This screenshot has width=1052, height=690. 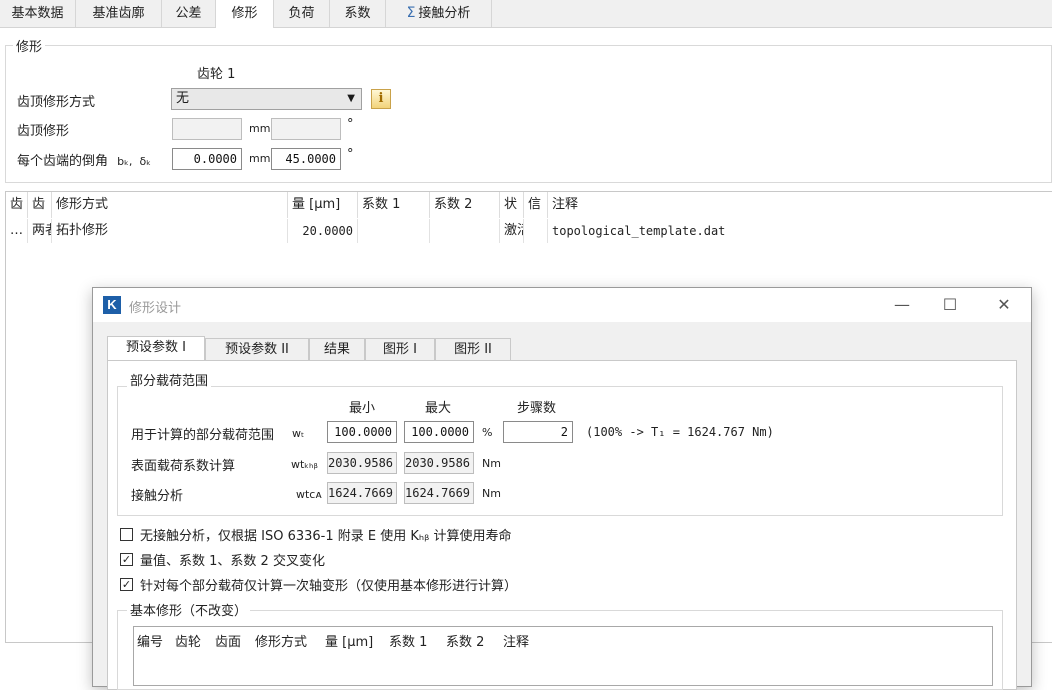 What do you see at coordinates (126, 584) in the screenshot?
I see `shaft-deformation-once-checkbox: ✓` at bounding box center [126, 584].